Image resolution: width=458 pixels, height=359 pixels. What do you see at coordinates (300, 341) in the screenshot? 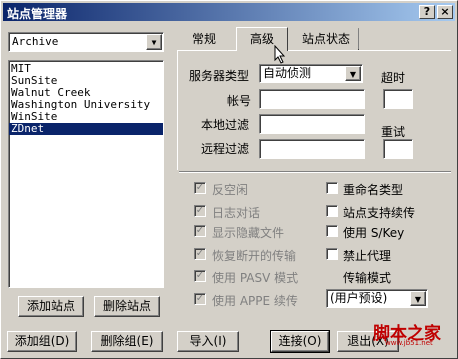
I see `connect-button: 连接(O)` at bounding box center [300, 341].